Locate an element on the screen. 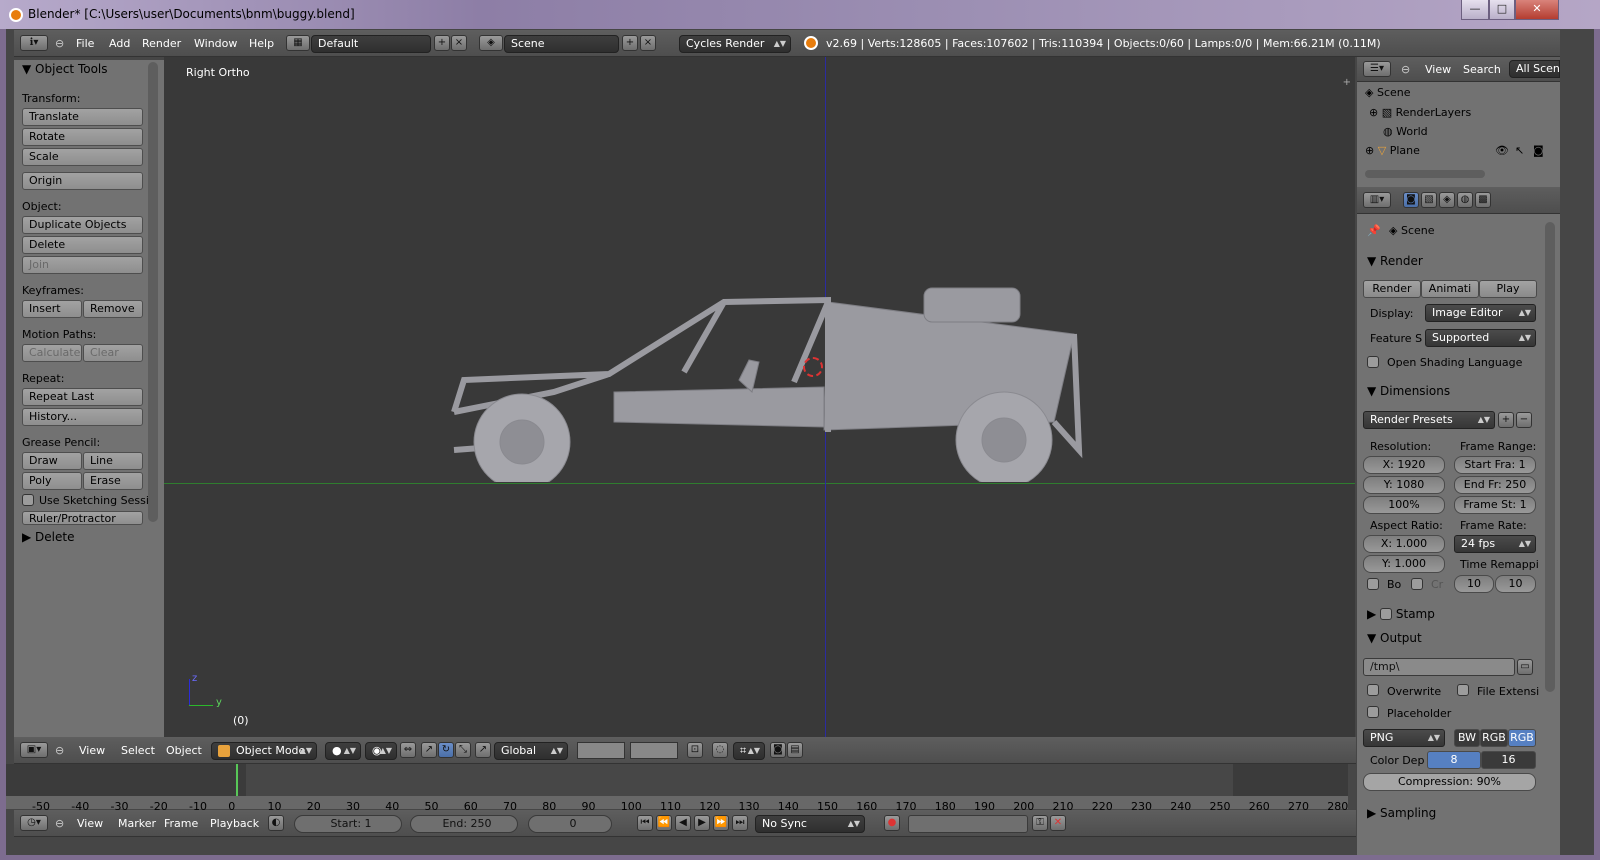  insert-keyframe-button: Insert is located at coordinates (52, 309).